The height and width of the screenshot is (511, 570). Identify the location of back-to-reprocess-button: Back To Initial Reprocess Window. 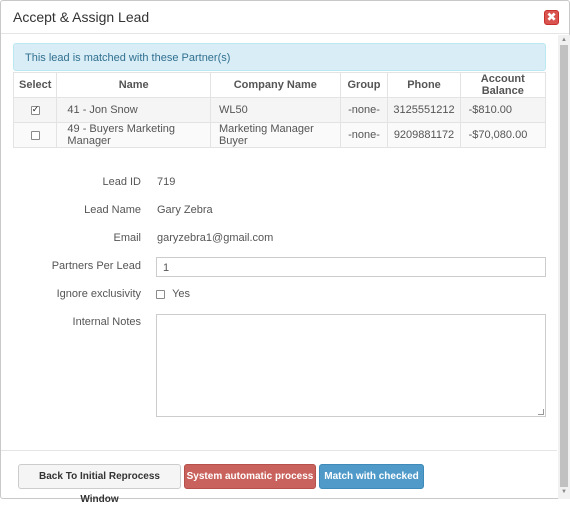
(99, 484).